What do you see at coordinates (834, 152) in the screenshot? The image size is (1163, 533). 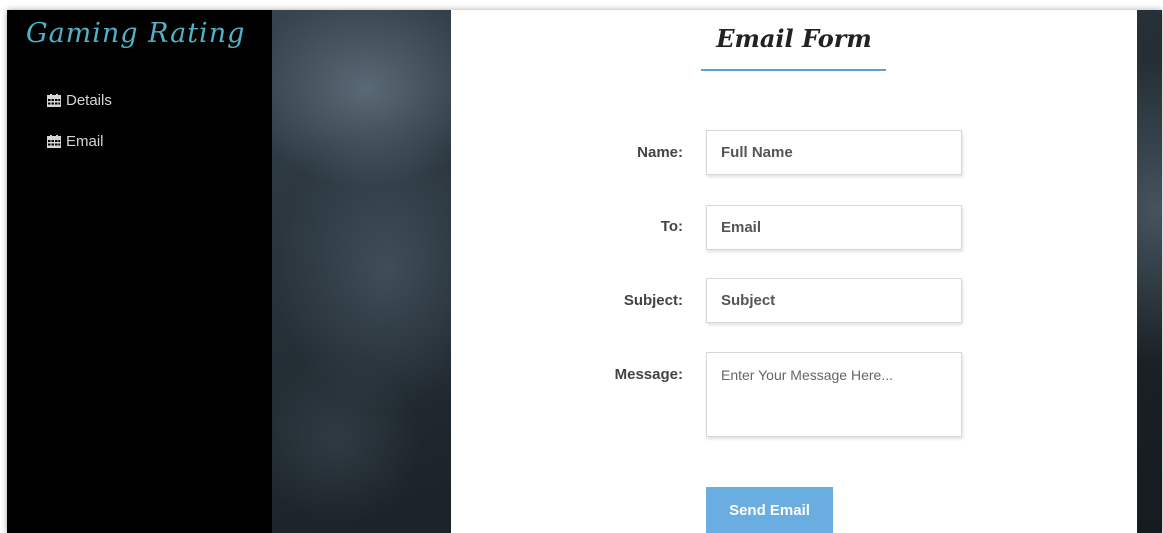 I see `name-input` at bounding box center [834, 152].